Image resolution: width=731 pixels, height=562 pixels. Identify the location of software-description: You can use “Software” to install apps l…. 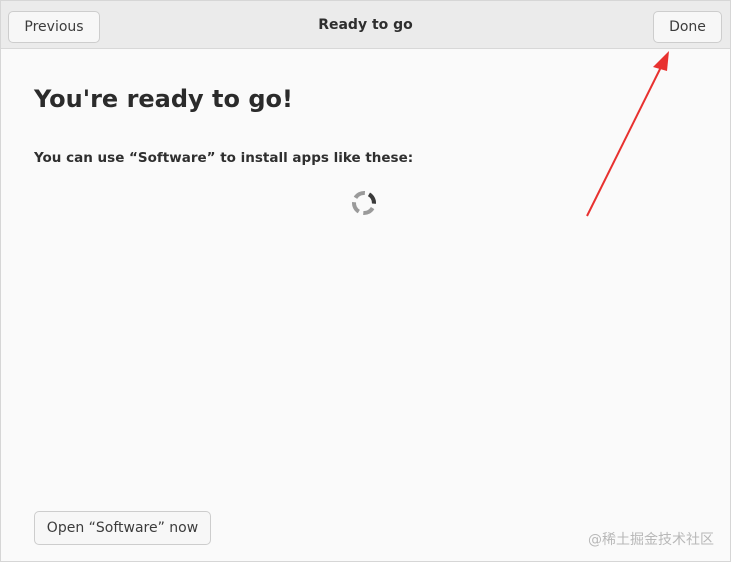
(224, 158).